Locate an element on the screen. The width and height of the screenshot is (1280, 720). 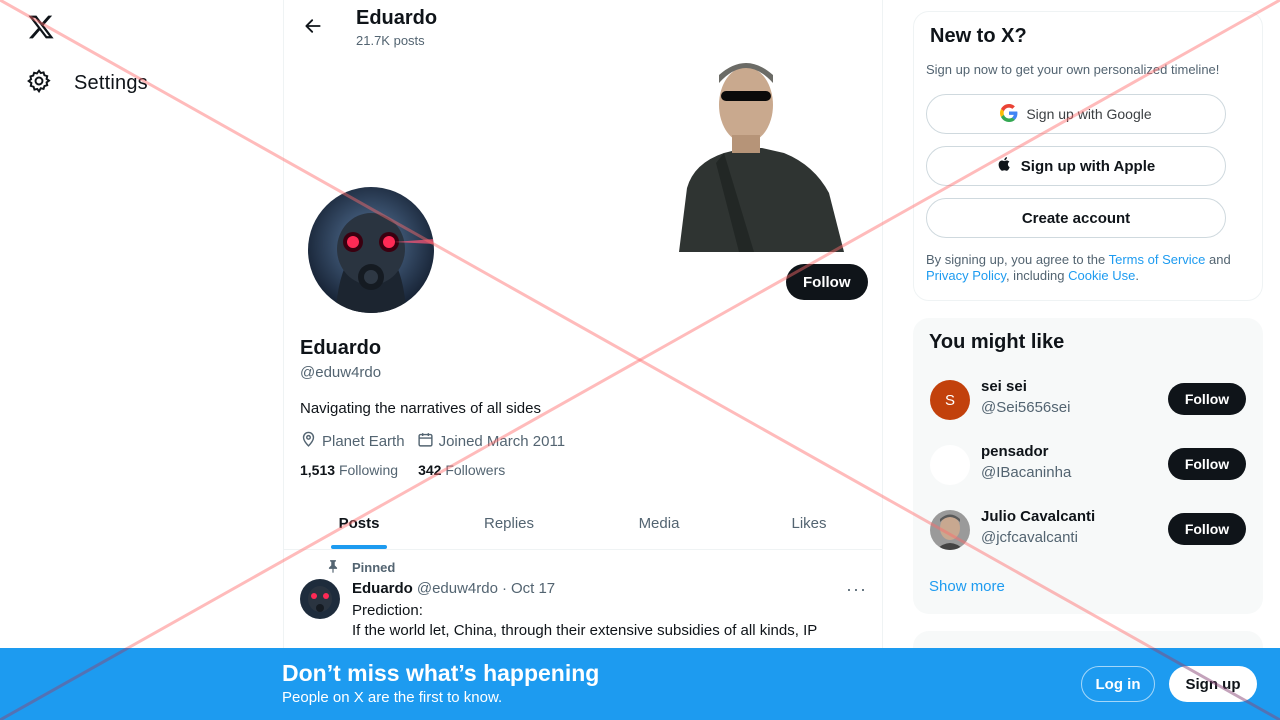
signup-apple-button: Sign up with Apple is located at coordinates (1076, 166).